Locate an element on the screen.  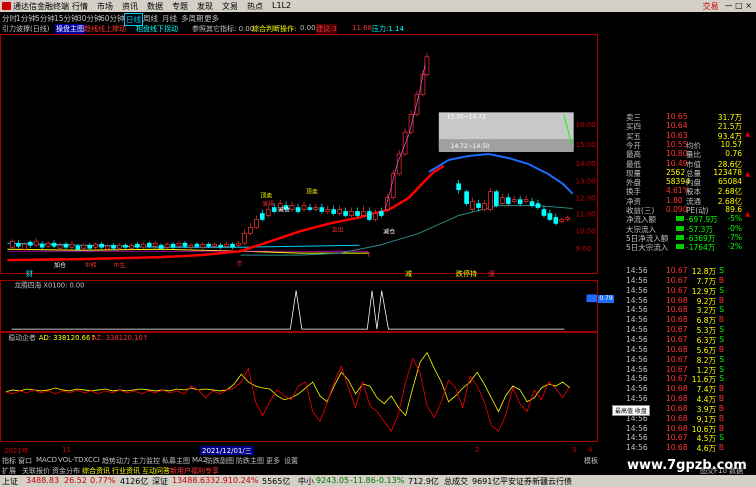
tick-row: 14:56 10.68 7.4万 B is located at coordinates (678, 389).